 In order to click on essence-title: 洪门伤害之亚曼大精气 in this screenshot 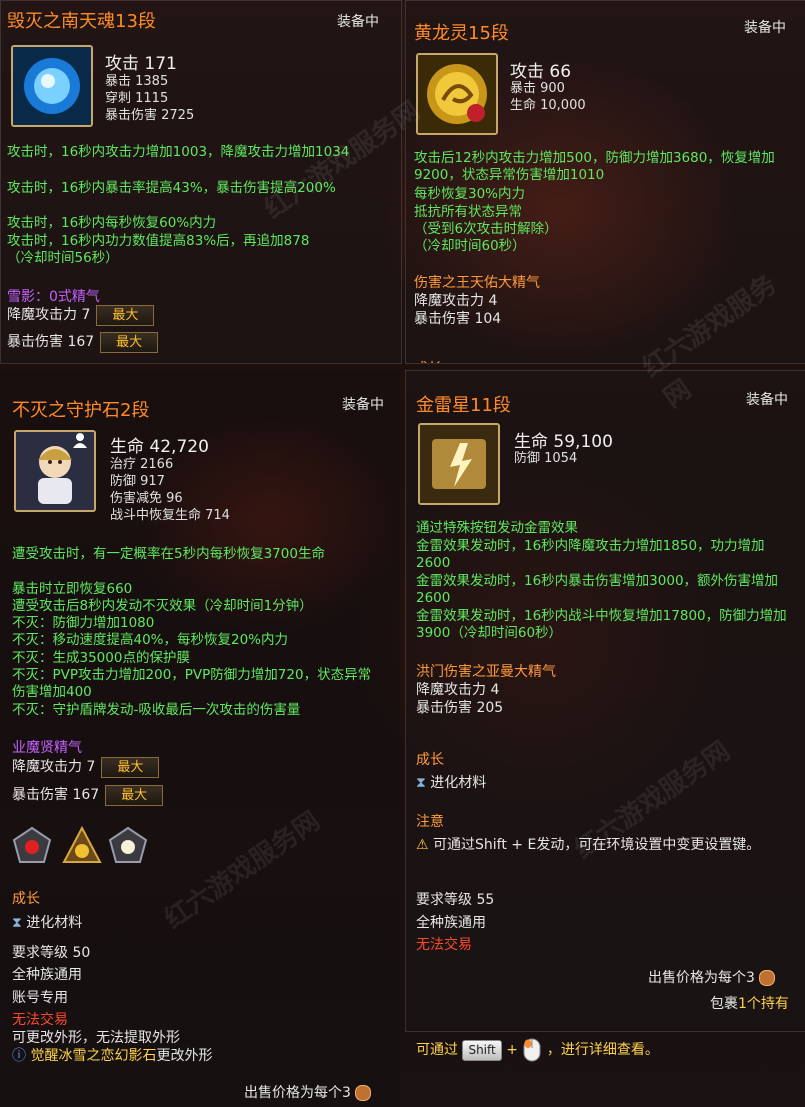, I will do `click(486, 672)`.